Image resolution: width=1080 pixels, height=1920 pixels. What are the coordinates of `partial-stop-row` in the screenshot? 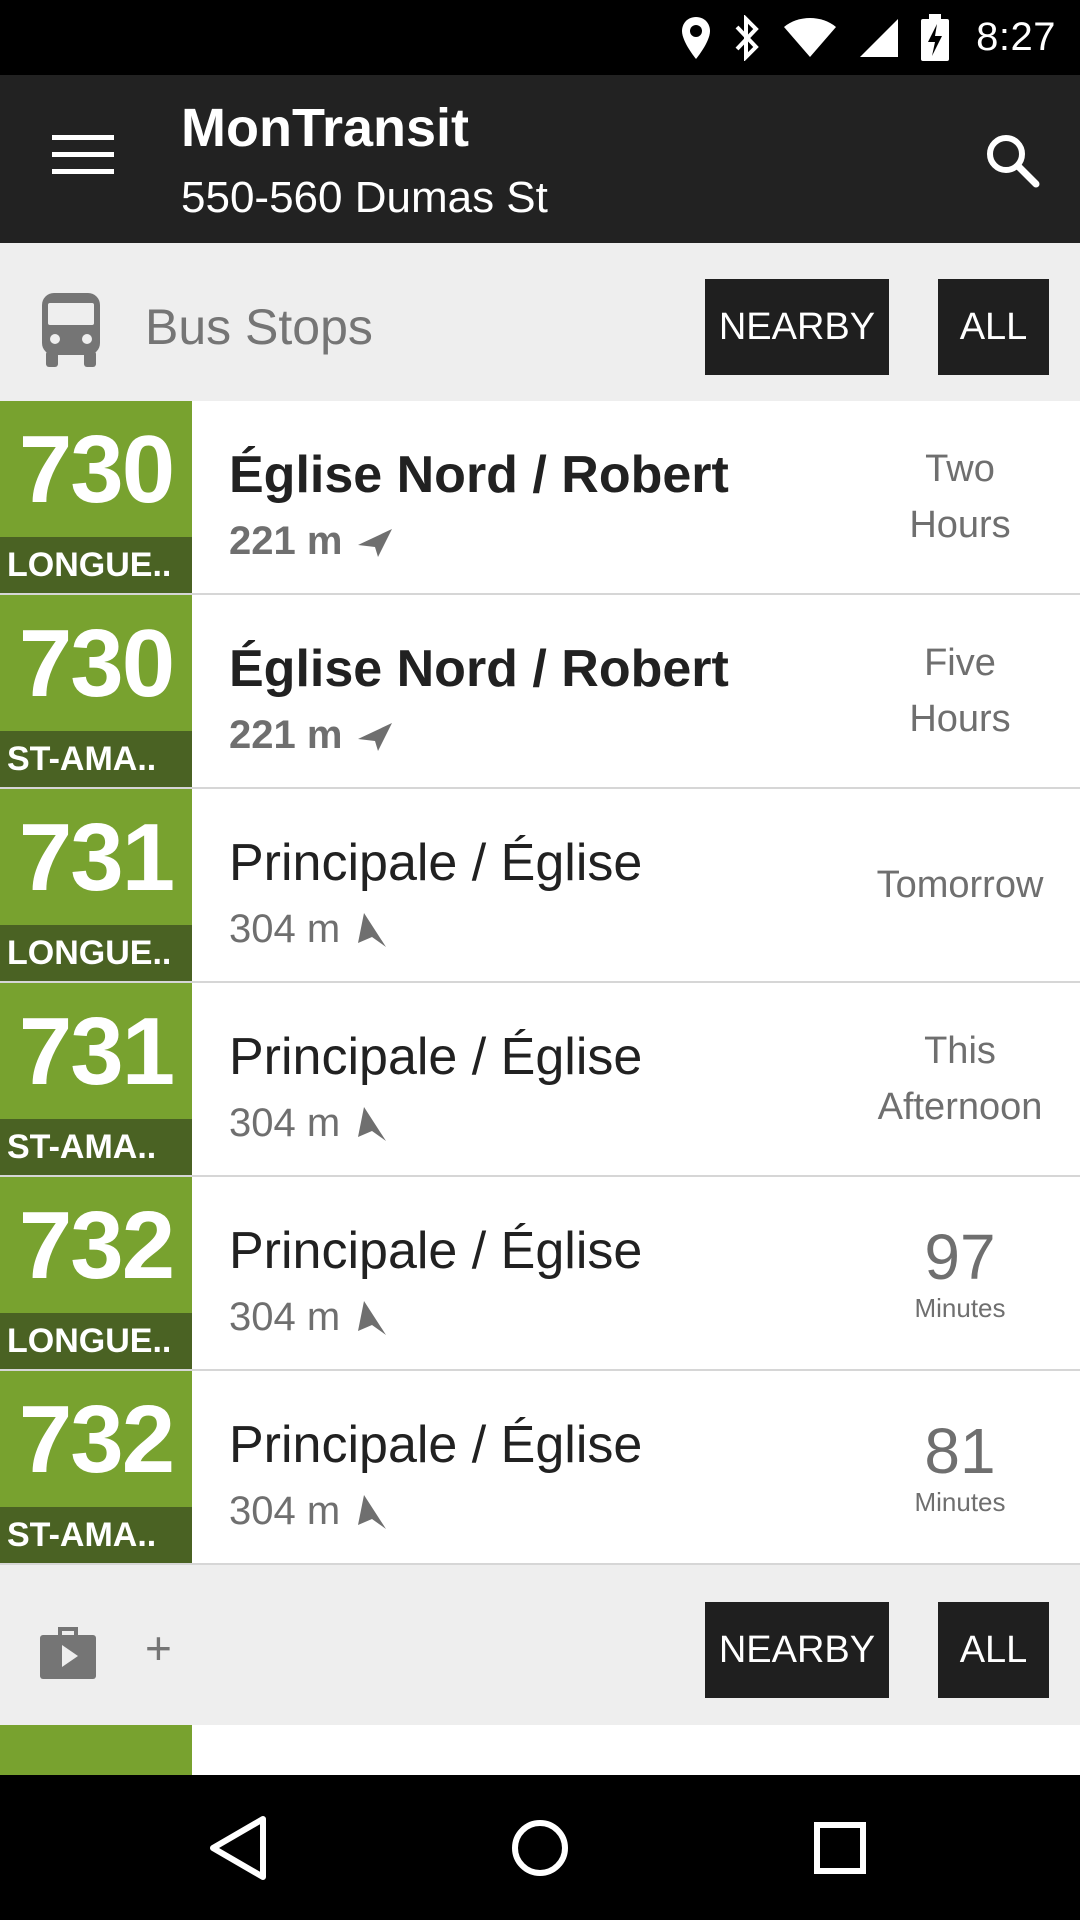 It's located at (540, 1750).